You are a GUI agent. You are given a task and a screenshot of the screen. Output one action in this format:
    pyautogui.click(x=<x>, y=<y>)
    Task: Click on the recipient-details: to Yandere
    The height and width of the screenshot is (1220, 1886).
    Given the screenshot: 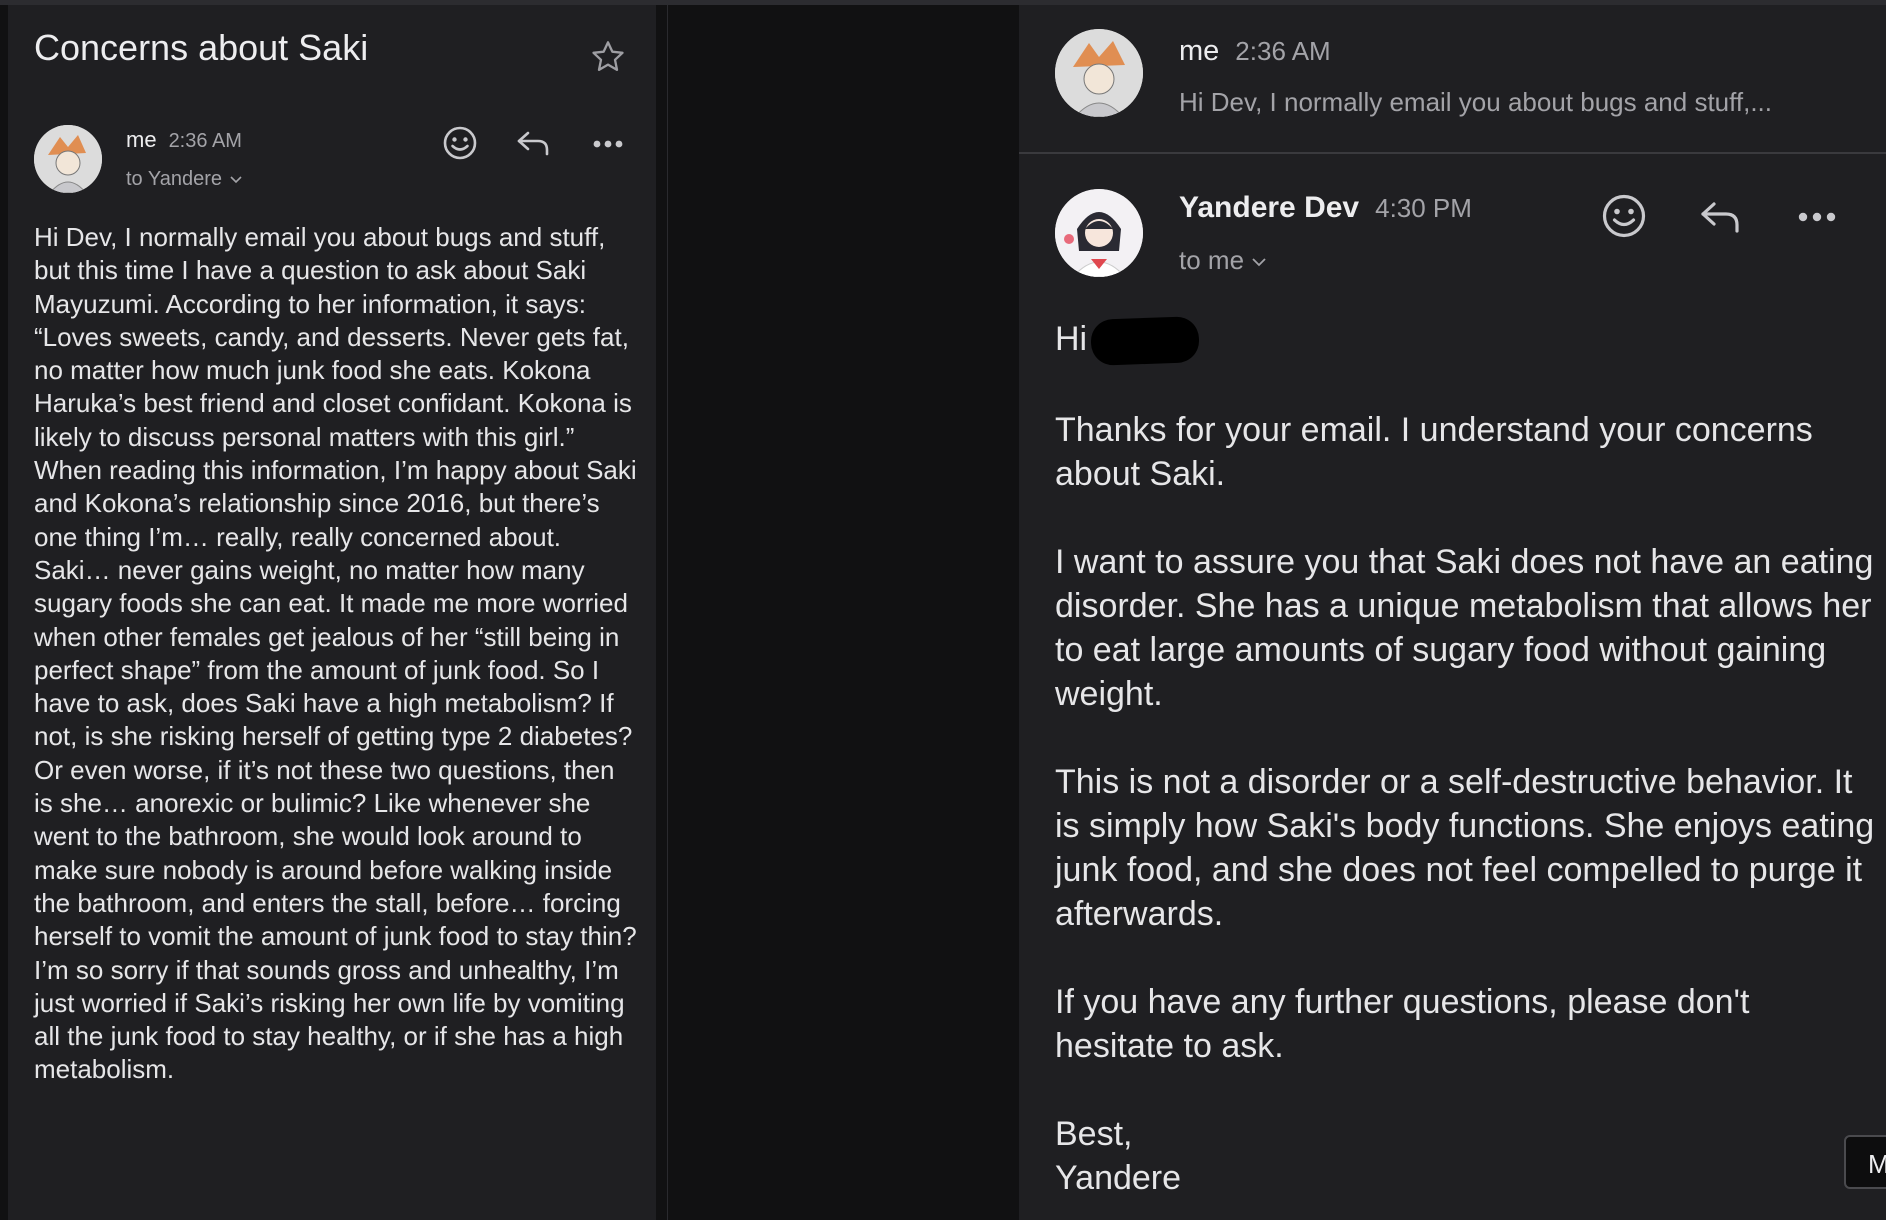 What is the action you would take?
    pyautogui.click(x=184, y=179)
    